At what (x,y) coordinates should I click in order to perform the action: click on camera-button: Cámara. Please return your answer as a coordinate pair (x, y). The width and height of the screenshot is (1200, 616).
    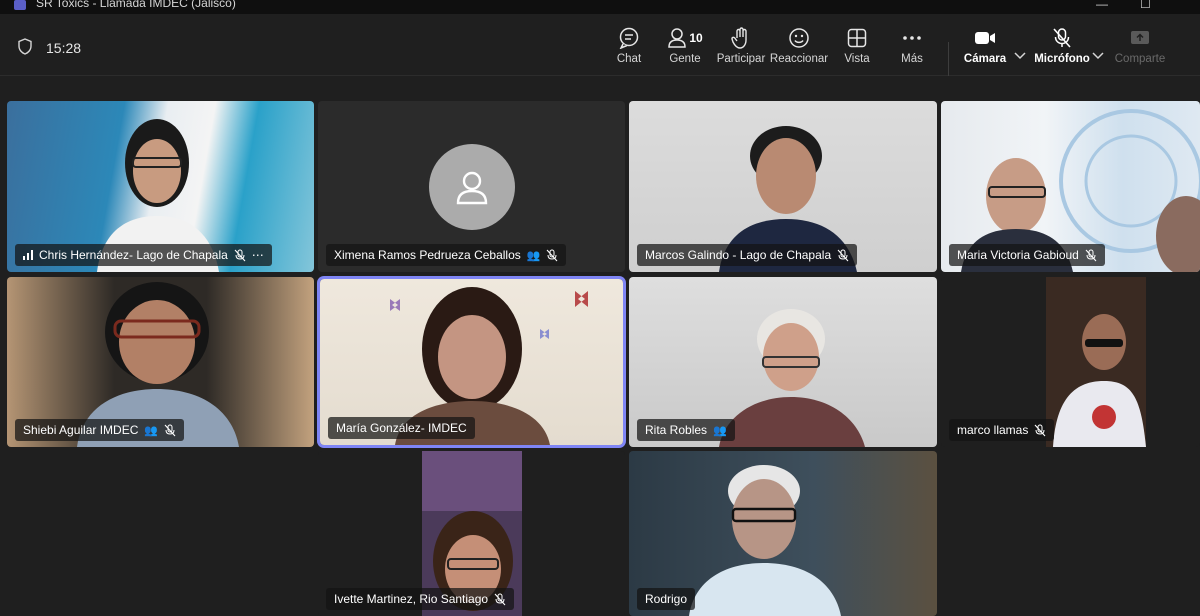
    Looking at the image, I should click on (985, 49).